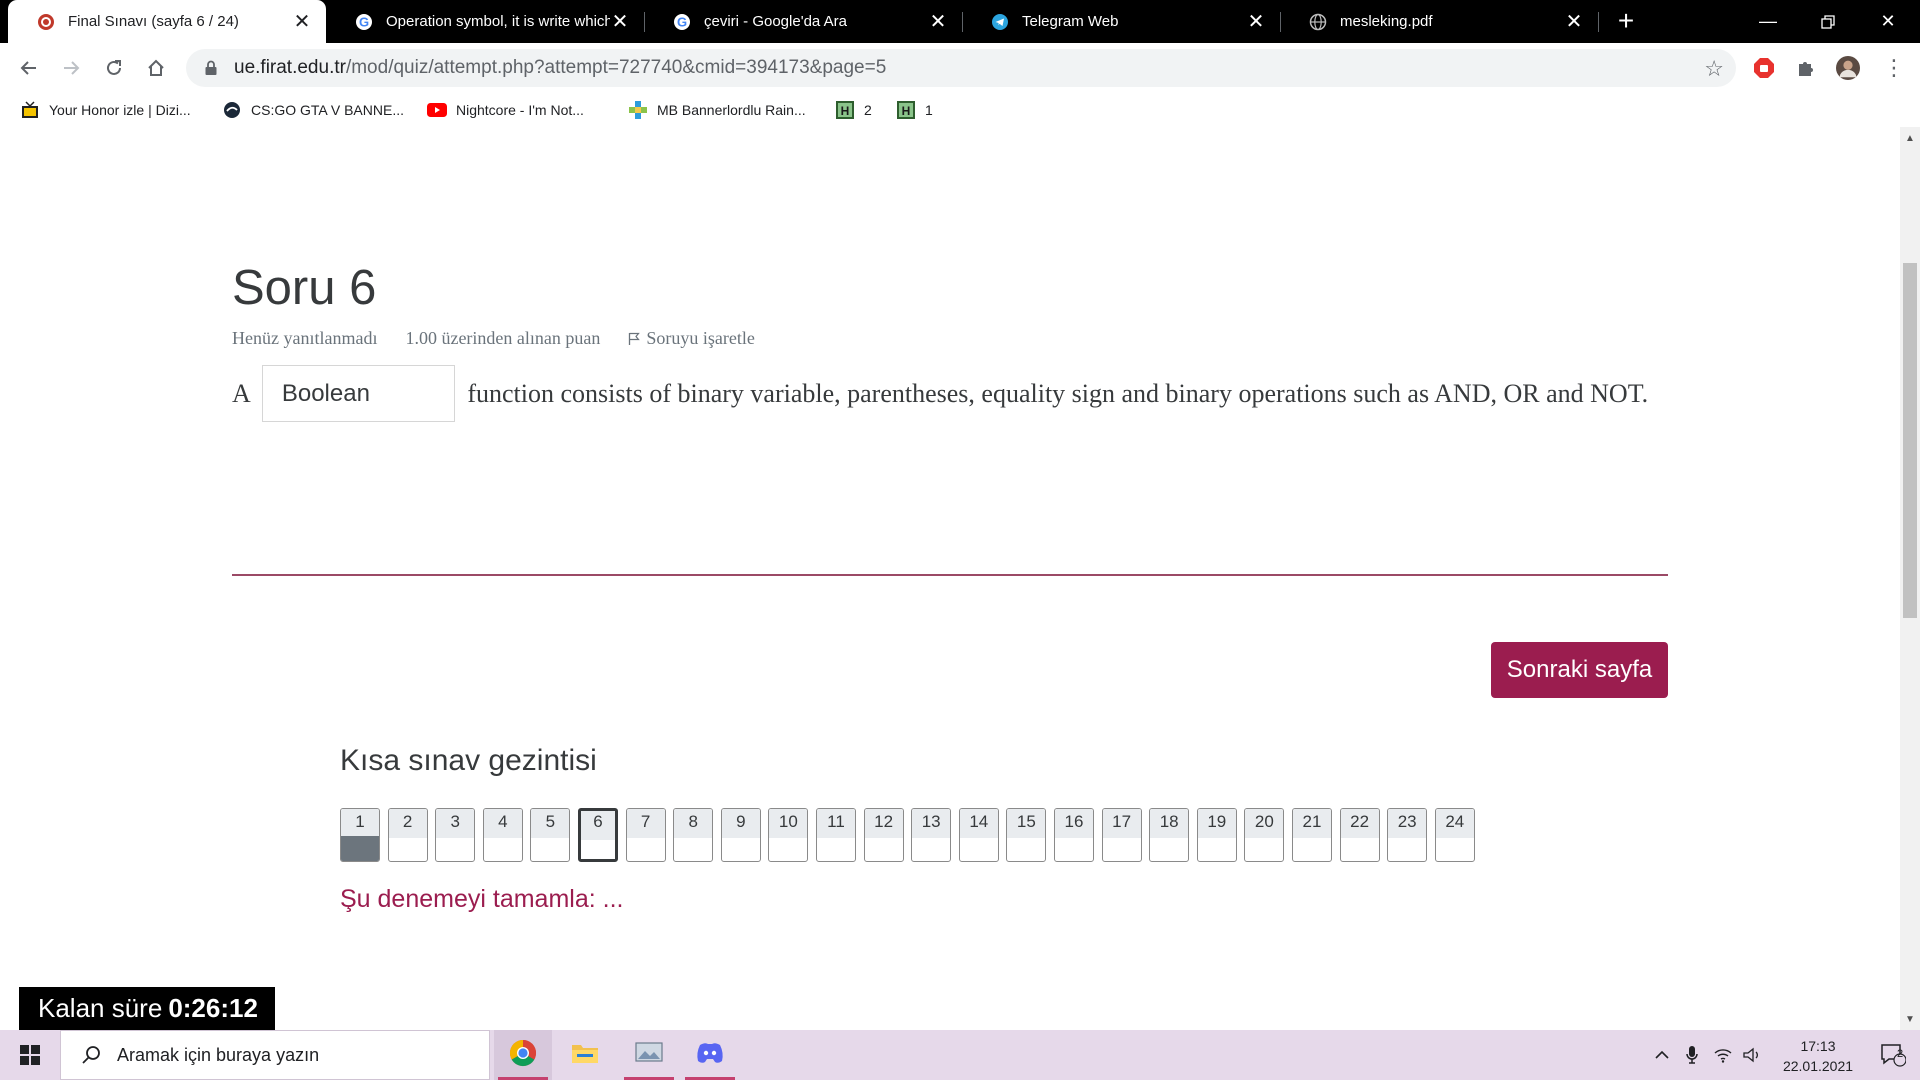 Image resolution: width=1920 pixels, height=1080 pixels. What do you see at coordinates (1910, 1021) in the screenshot?
I see `scroll-down-arrow-icon: ▼` at bounding box center [1910, 1021].